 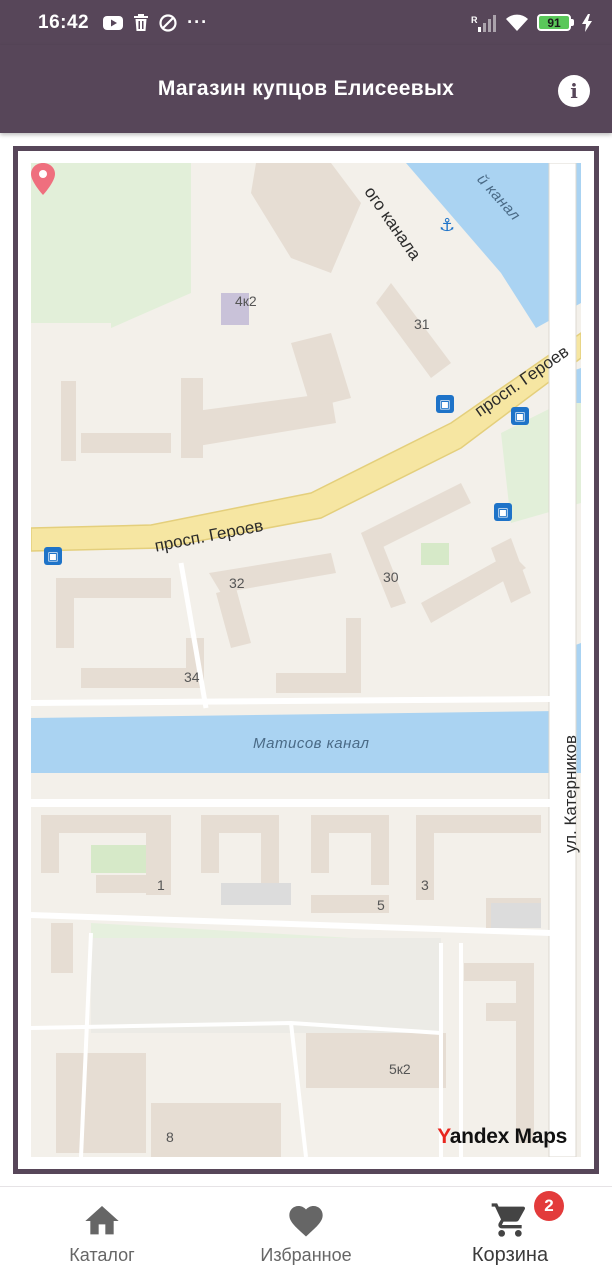 I want to click on house-number: 3, so click(x=425, y=885).